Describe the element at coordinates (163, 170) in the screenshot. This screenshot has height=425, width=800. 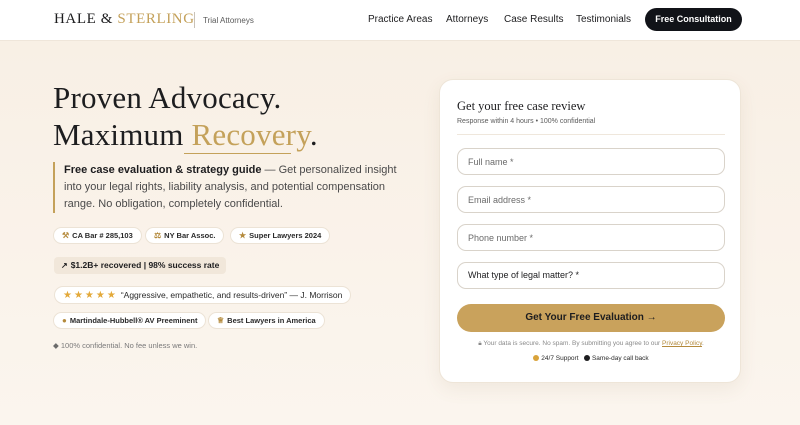
I see `lede-bold: Free case evaluation & strategy guide` at that location.